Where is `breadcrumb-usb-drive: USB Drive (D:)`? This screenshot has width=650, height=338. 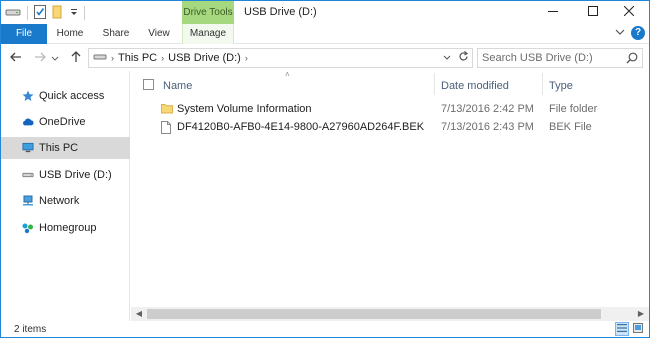 breadcrumb-usb-drive: USB Drive (D:) is located at coordinates (204, 58).